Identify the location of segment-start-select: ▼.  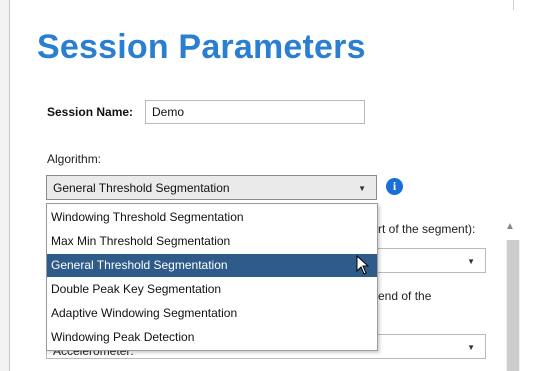
(431, 260).